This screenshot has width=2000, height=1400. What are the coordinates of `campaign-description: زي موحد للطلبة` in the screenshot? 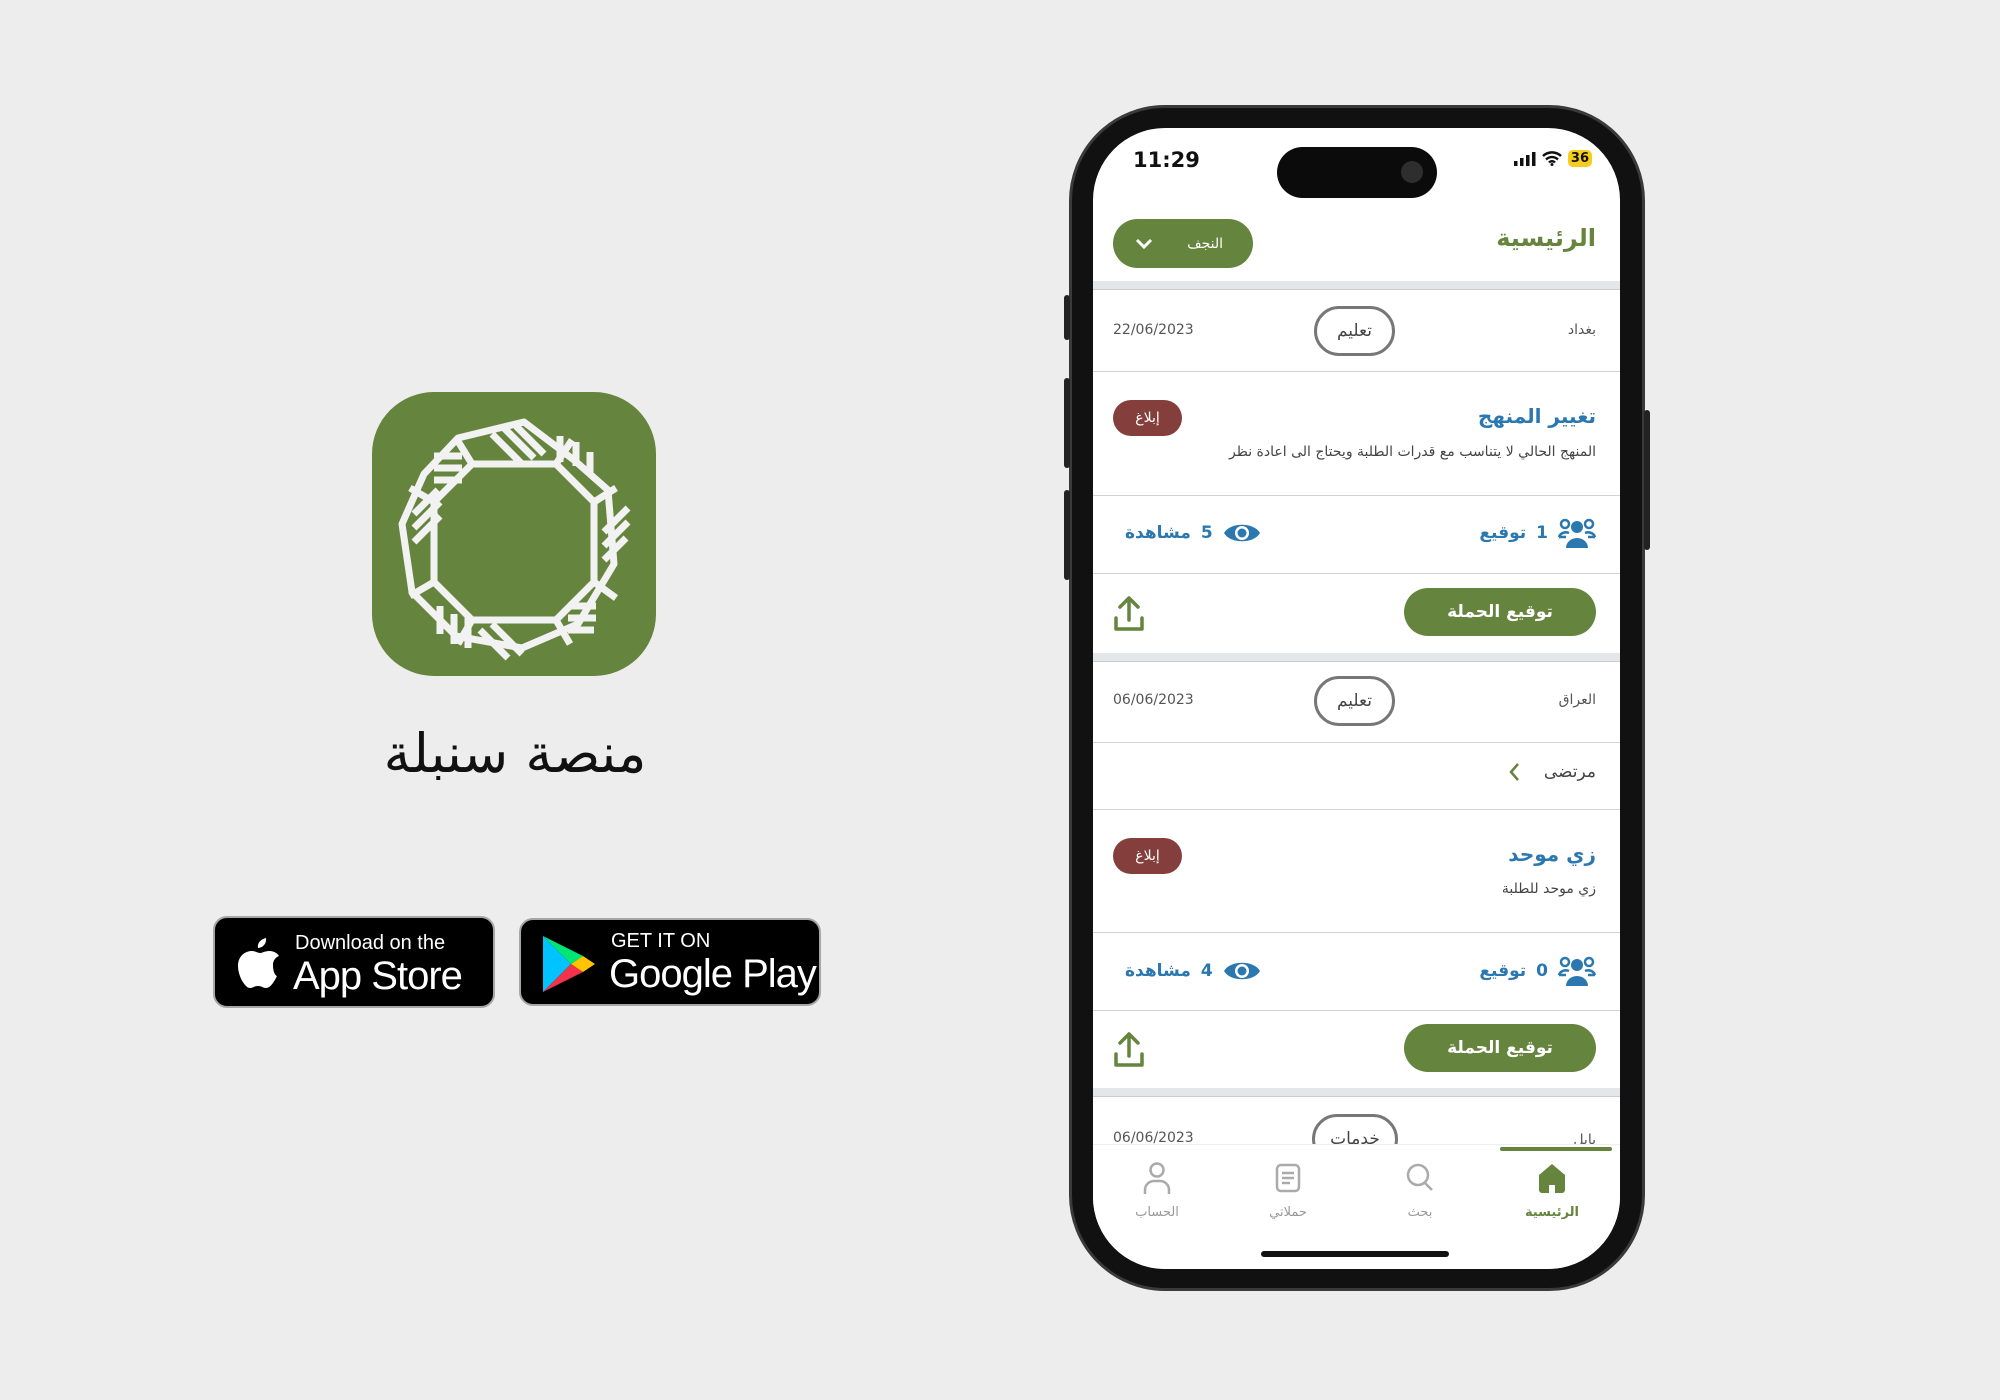 It's located at (1548, 889).